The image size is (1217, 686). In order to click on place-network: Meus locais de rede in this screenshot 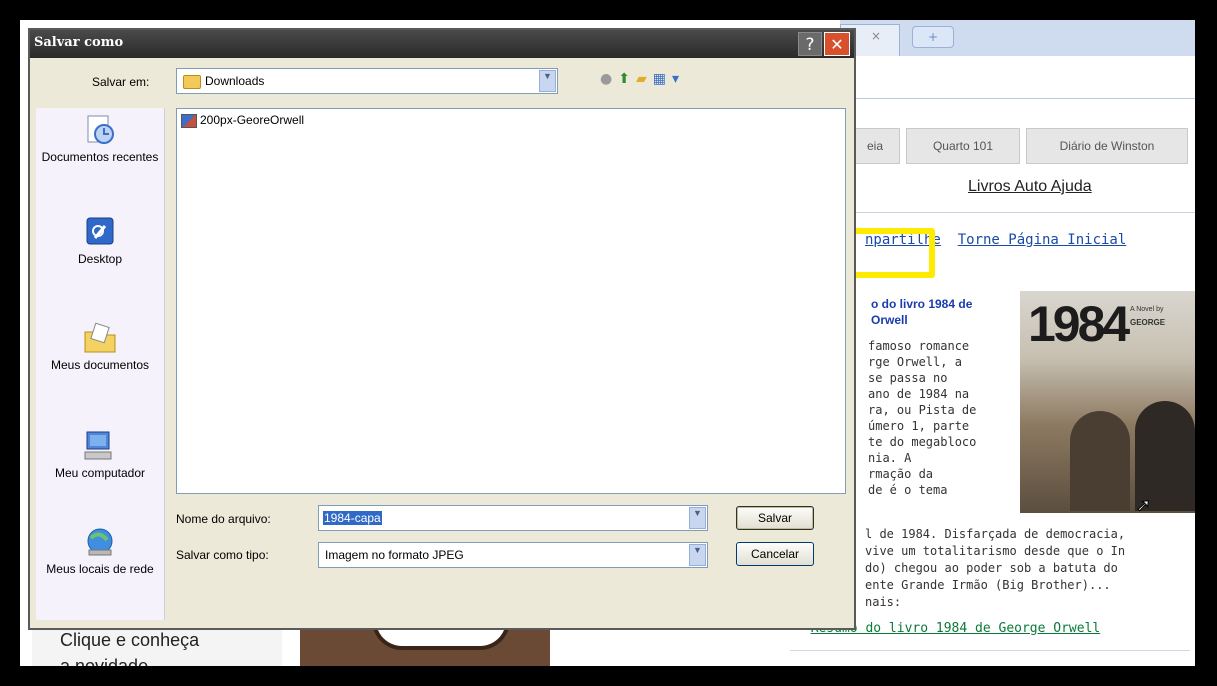, I will do `click(100, 551)`.